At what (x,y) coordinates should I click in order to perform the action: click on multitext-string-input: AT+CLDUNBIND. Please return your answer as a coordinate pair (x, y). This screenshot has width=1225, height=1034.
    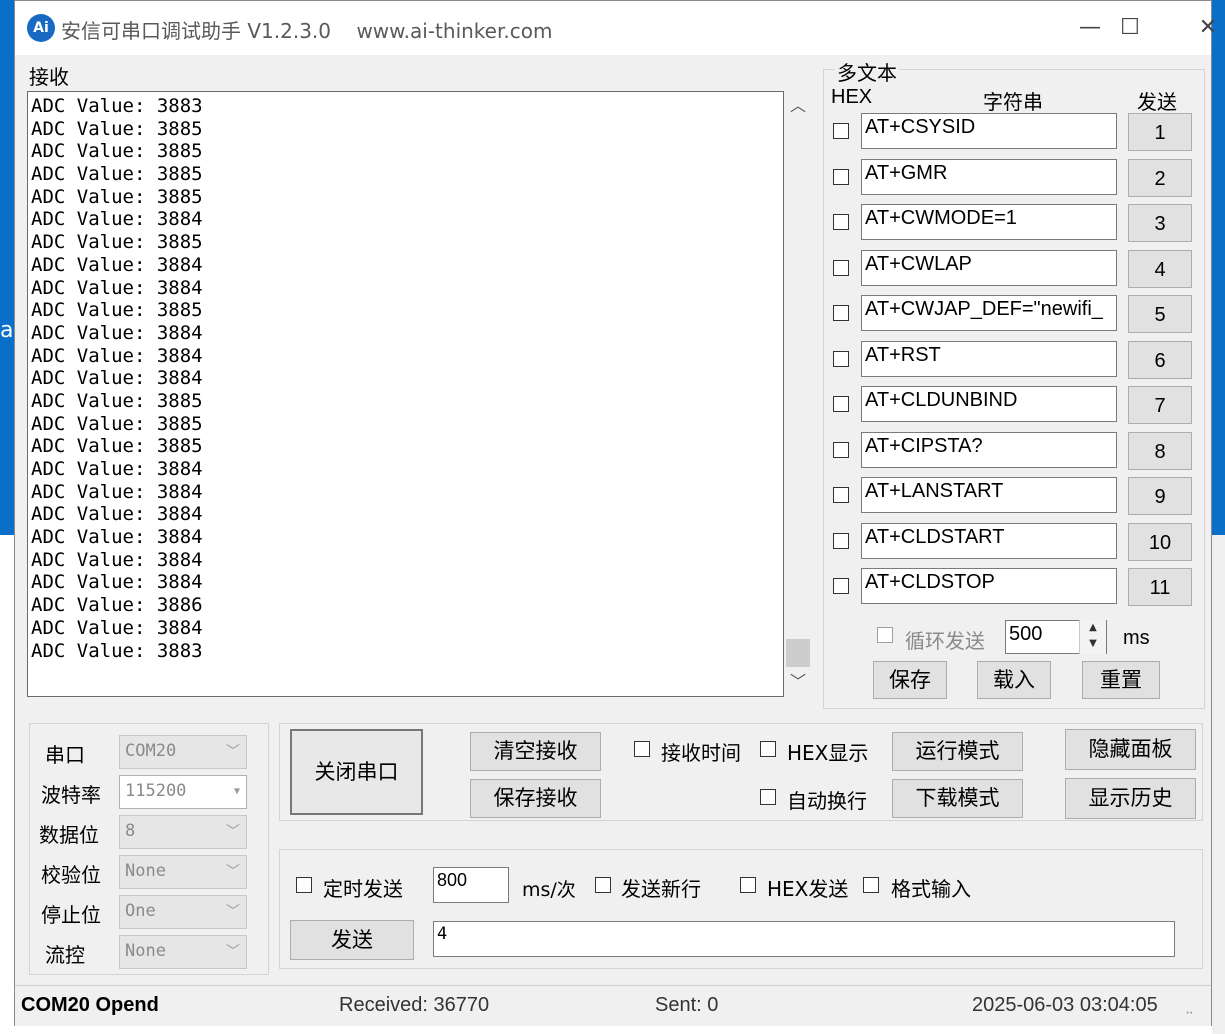
    Looking at the image, I should click on (989, 404).